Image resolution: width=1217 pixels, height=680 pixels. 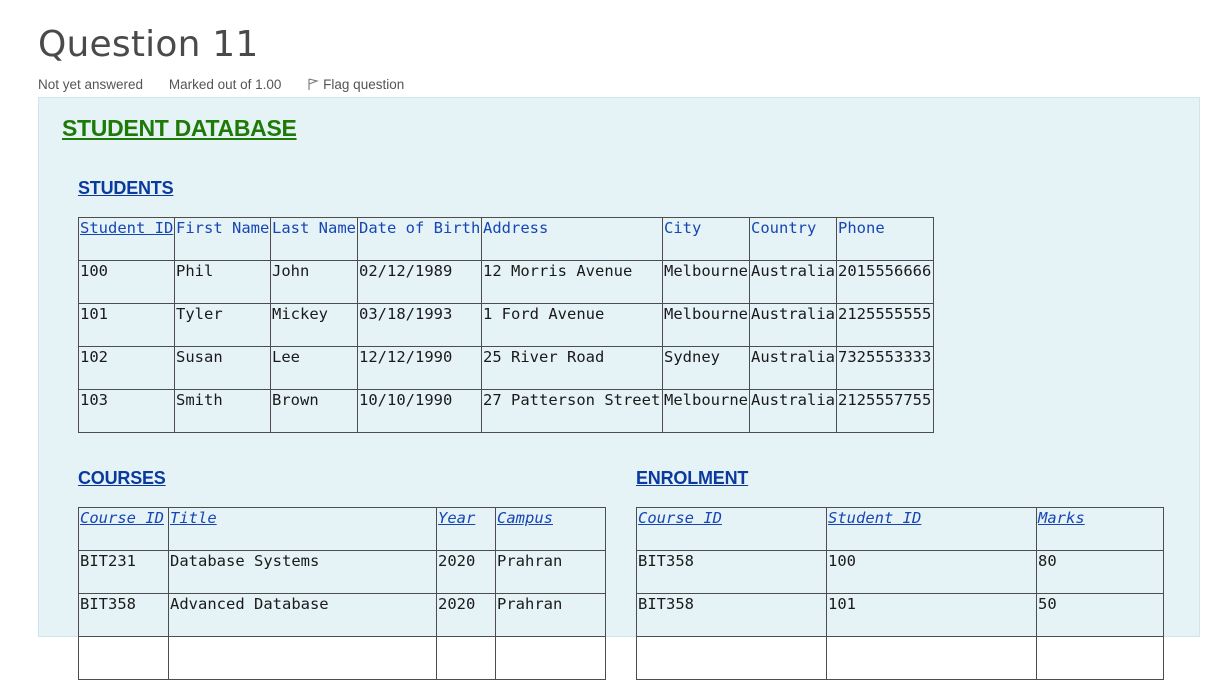 What do you see at coordinates (419, 411) in the screenshot?
I see `table-cell: 10/10/1990` at bounding box center [419, 411].